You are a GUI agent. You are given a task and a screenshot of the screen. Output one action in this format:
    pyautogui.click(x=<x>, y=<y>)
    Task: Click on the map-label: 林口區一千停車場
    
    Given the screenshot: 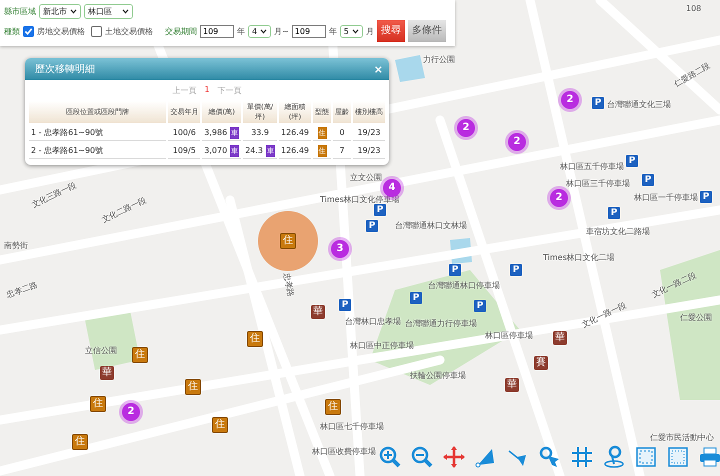 What is the action you would take?
    pyautogui.click(x=666, y=197)
    